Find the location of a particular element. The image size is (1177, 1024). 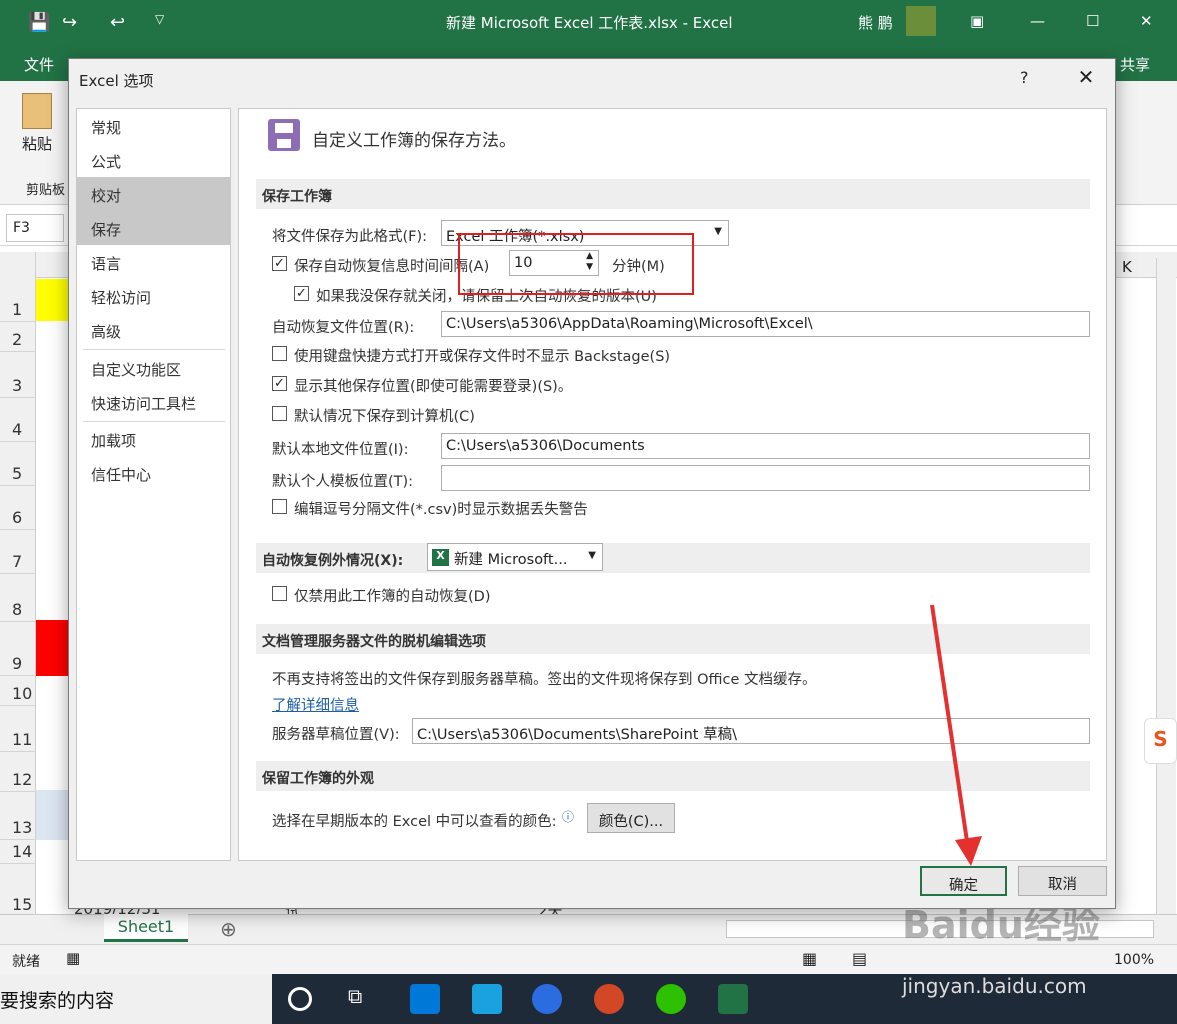

server-drafts-input: C:\Users\a5306\Documents\SharePoint 草稿\ is located at coordinates (751, 731).